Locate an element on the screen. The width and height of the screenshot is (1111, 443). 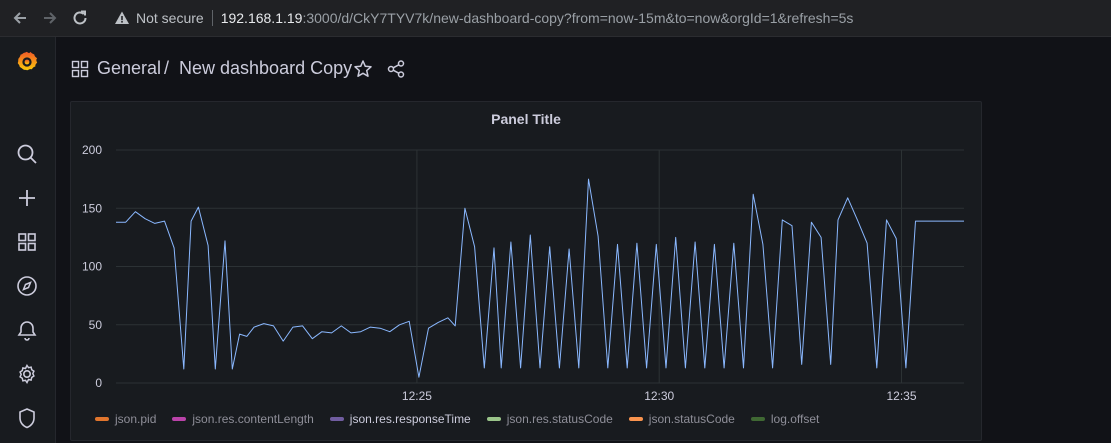
legend-label: json.res.contentLength is located at coordinates (253, 419).